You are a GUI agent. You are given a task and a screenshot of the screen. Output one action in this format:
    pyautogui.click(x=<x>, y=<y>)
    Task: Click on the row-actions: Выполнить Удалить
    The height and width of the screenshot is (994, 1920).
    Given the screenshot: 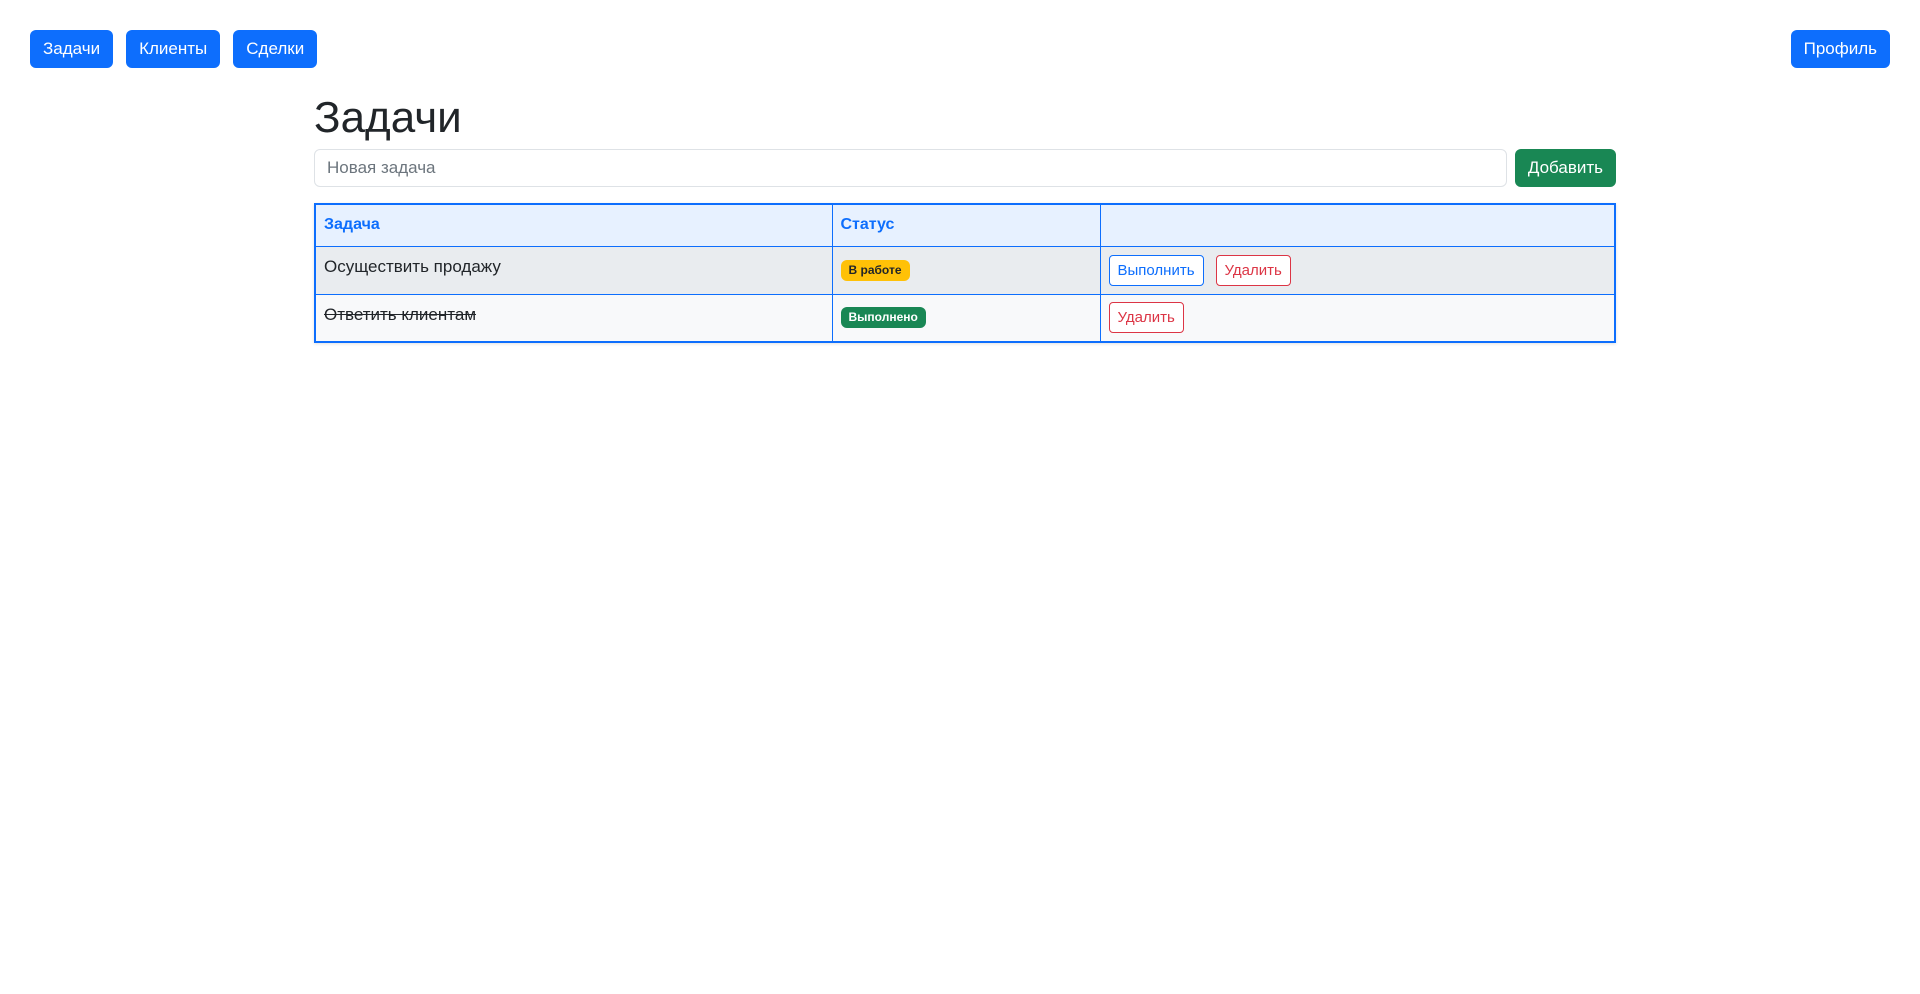 What is the action you would take?
    pyautogui.click(x=1357, y=270)
    